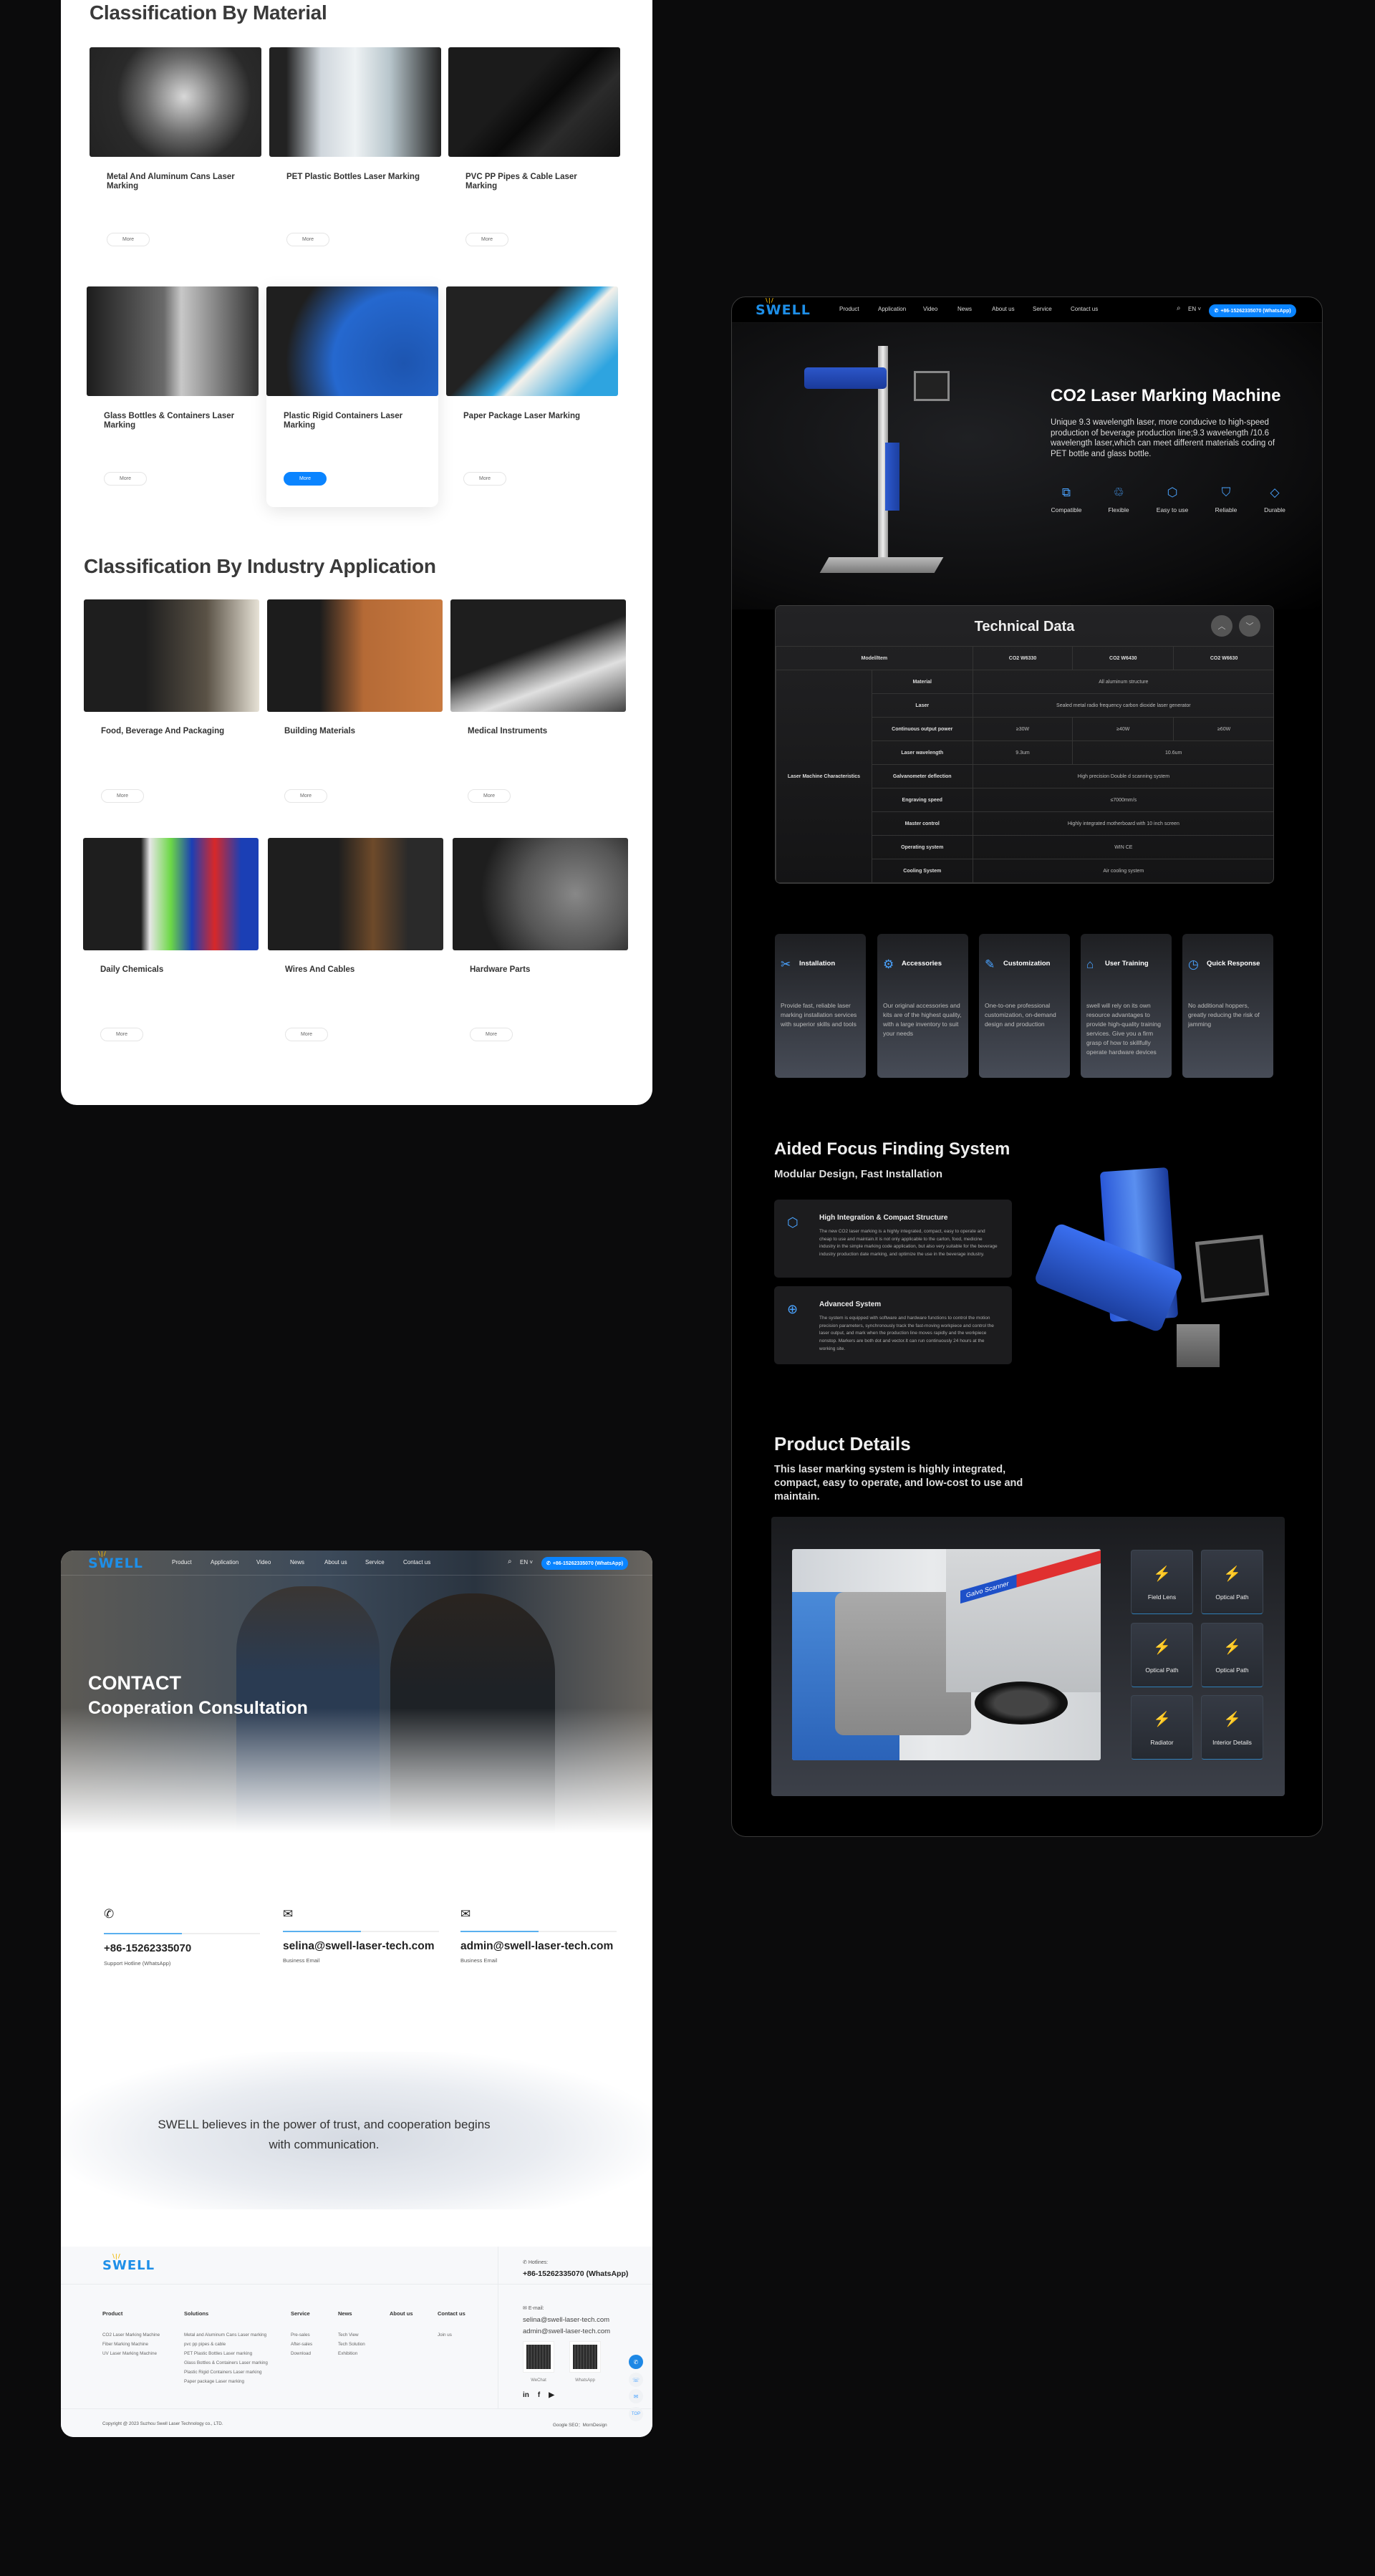 This screenshot has height=2576, width=1375. I want to click on footer-link: Plastic Rigid Containers Laser marking, so click(226, 2374).